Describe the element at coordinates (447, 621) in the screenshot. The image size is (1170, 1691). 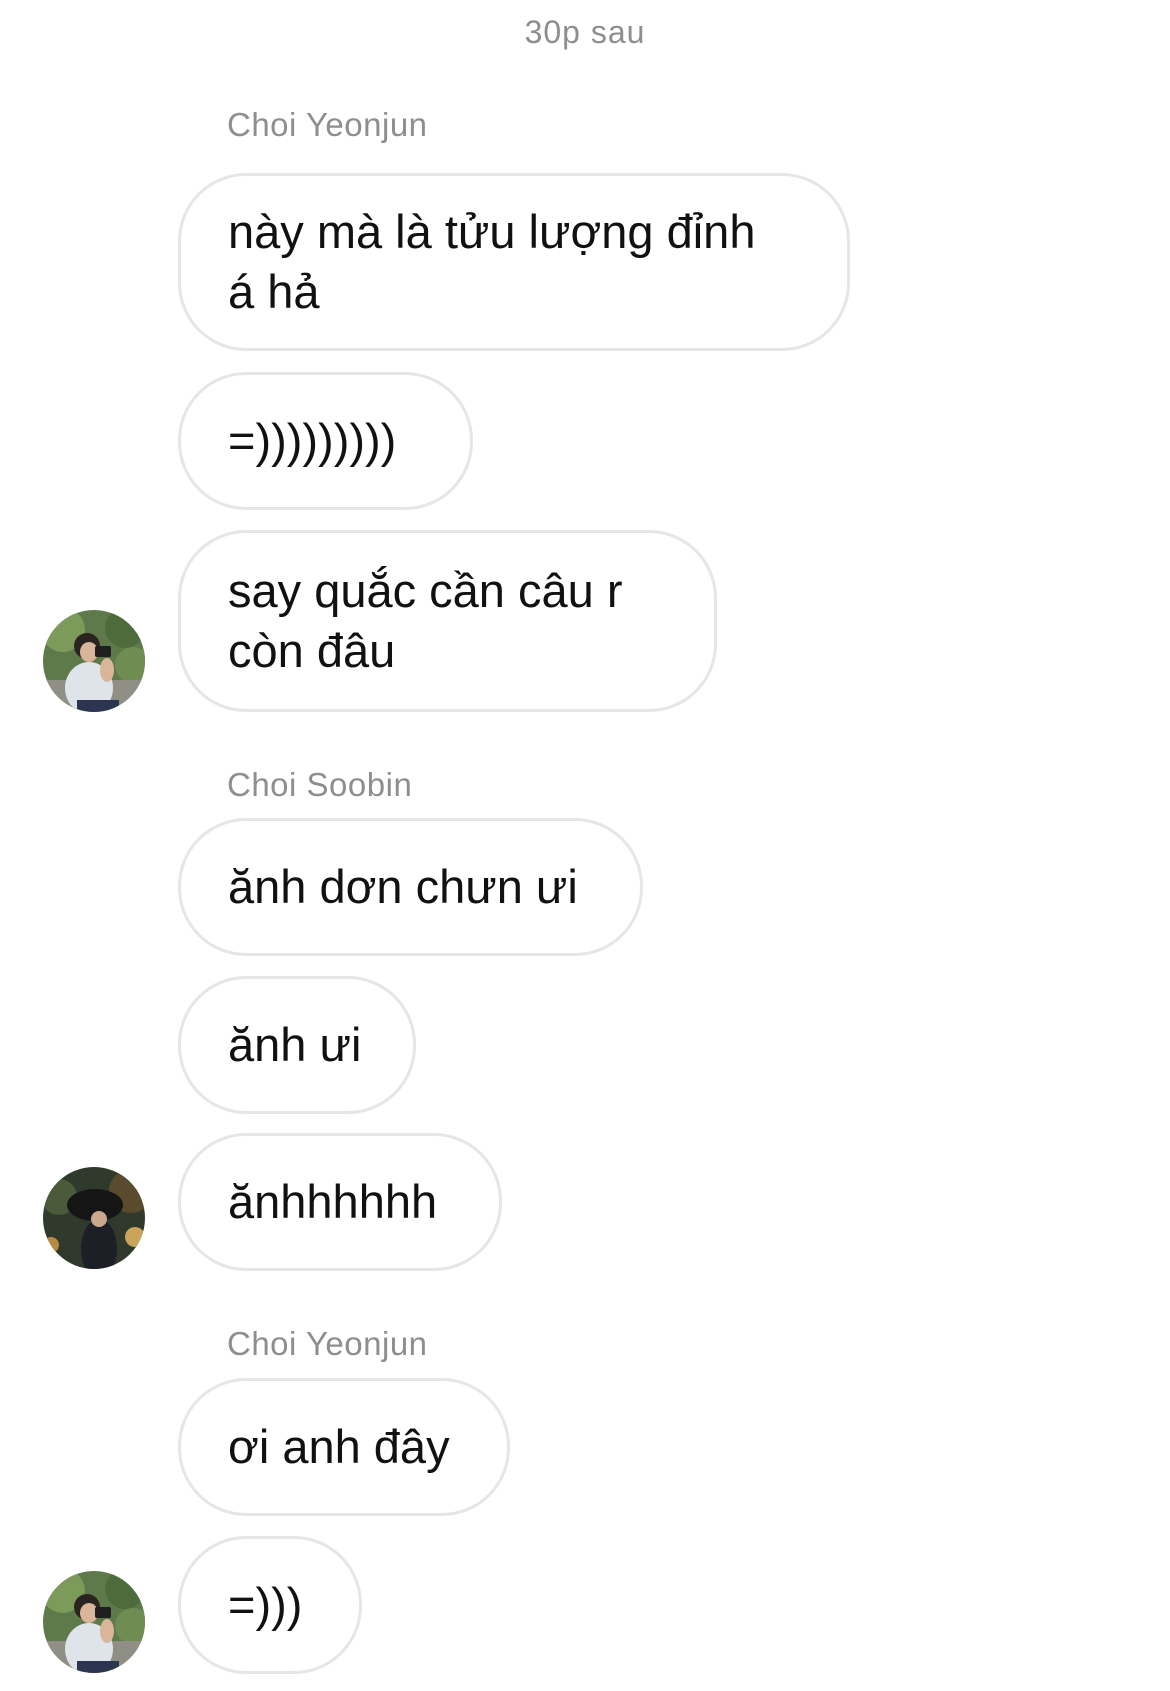
I see `message-bubble: say quắc cần câu r còn đâu` at that location.